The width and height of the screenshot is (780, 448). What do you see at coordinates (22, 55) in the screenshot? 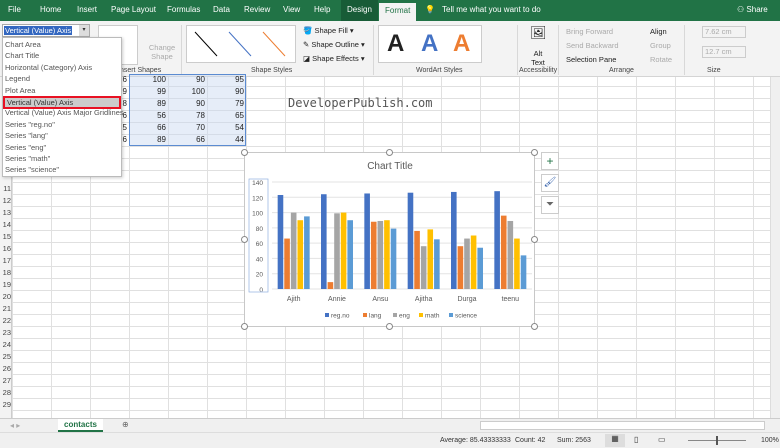
I see `dropdown-item: Chart Title` at bounding box center [22, 55].